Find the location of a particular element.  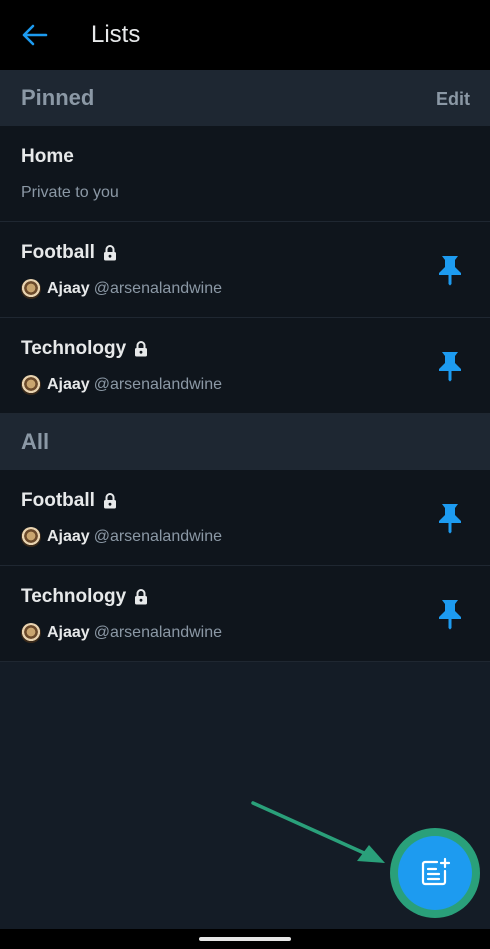

list-item-technology: Technology Ajaay @arsenalandwine is located at coordinates (245, 614).